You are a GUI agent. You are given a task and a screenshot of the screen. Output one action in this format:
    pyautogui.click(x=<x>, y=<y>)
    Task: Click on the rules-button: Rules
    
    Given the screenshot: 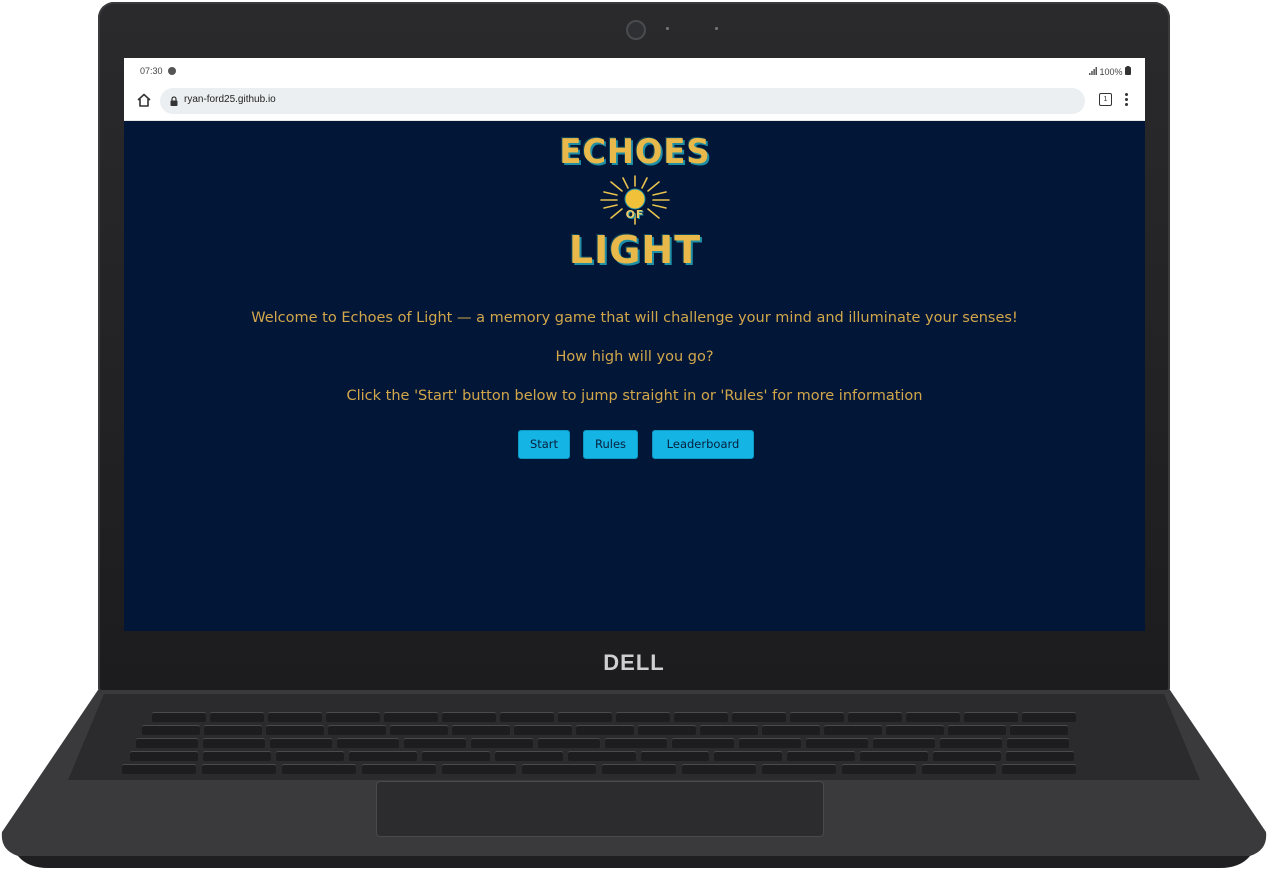 What is the action you would take?
    pyautogui.click(x=610, y=444)
    